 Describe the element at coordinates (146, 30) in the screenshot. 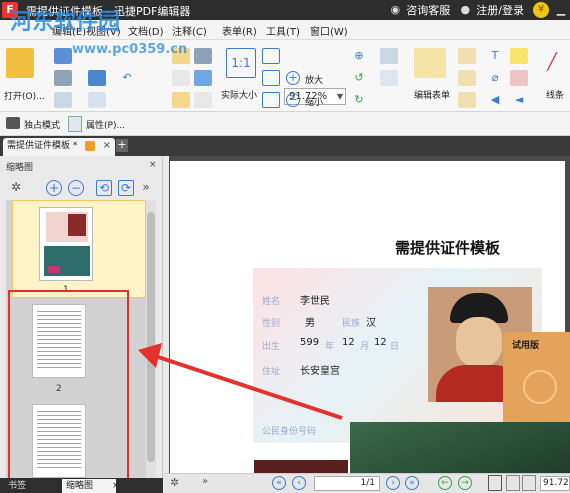

I see `menu-document: 文档(D)` at that location.